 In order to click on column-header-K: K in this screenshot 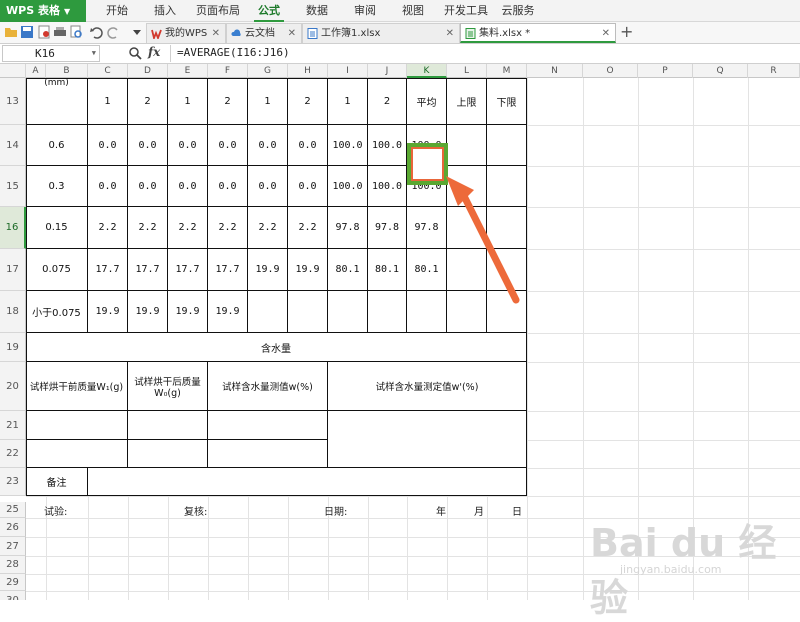, I will do `click(427, 71)`.